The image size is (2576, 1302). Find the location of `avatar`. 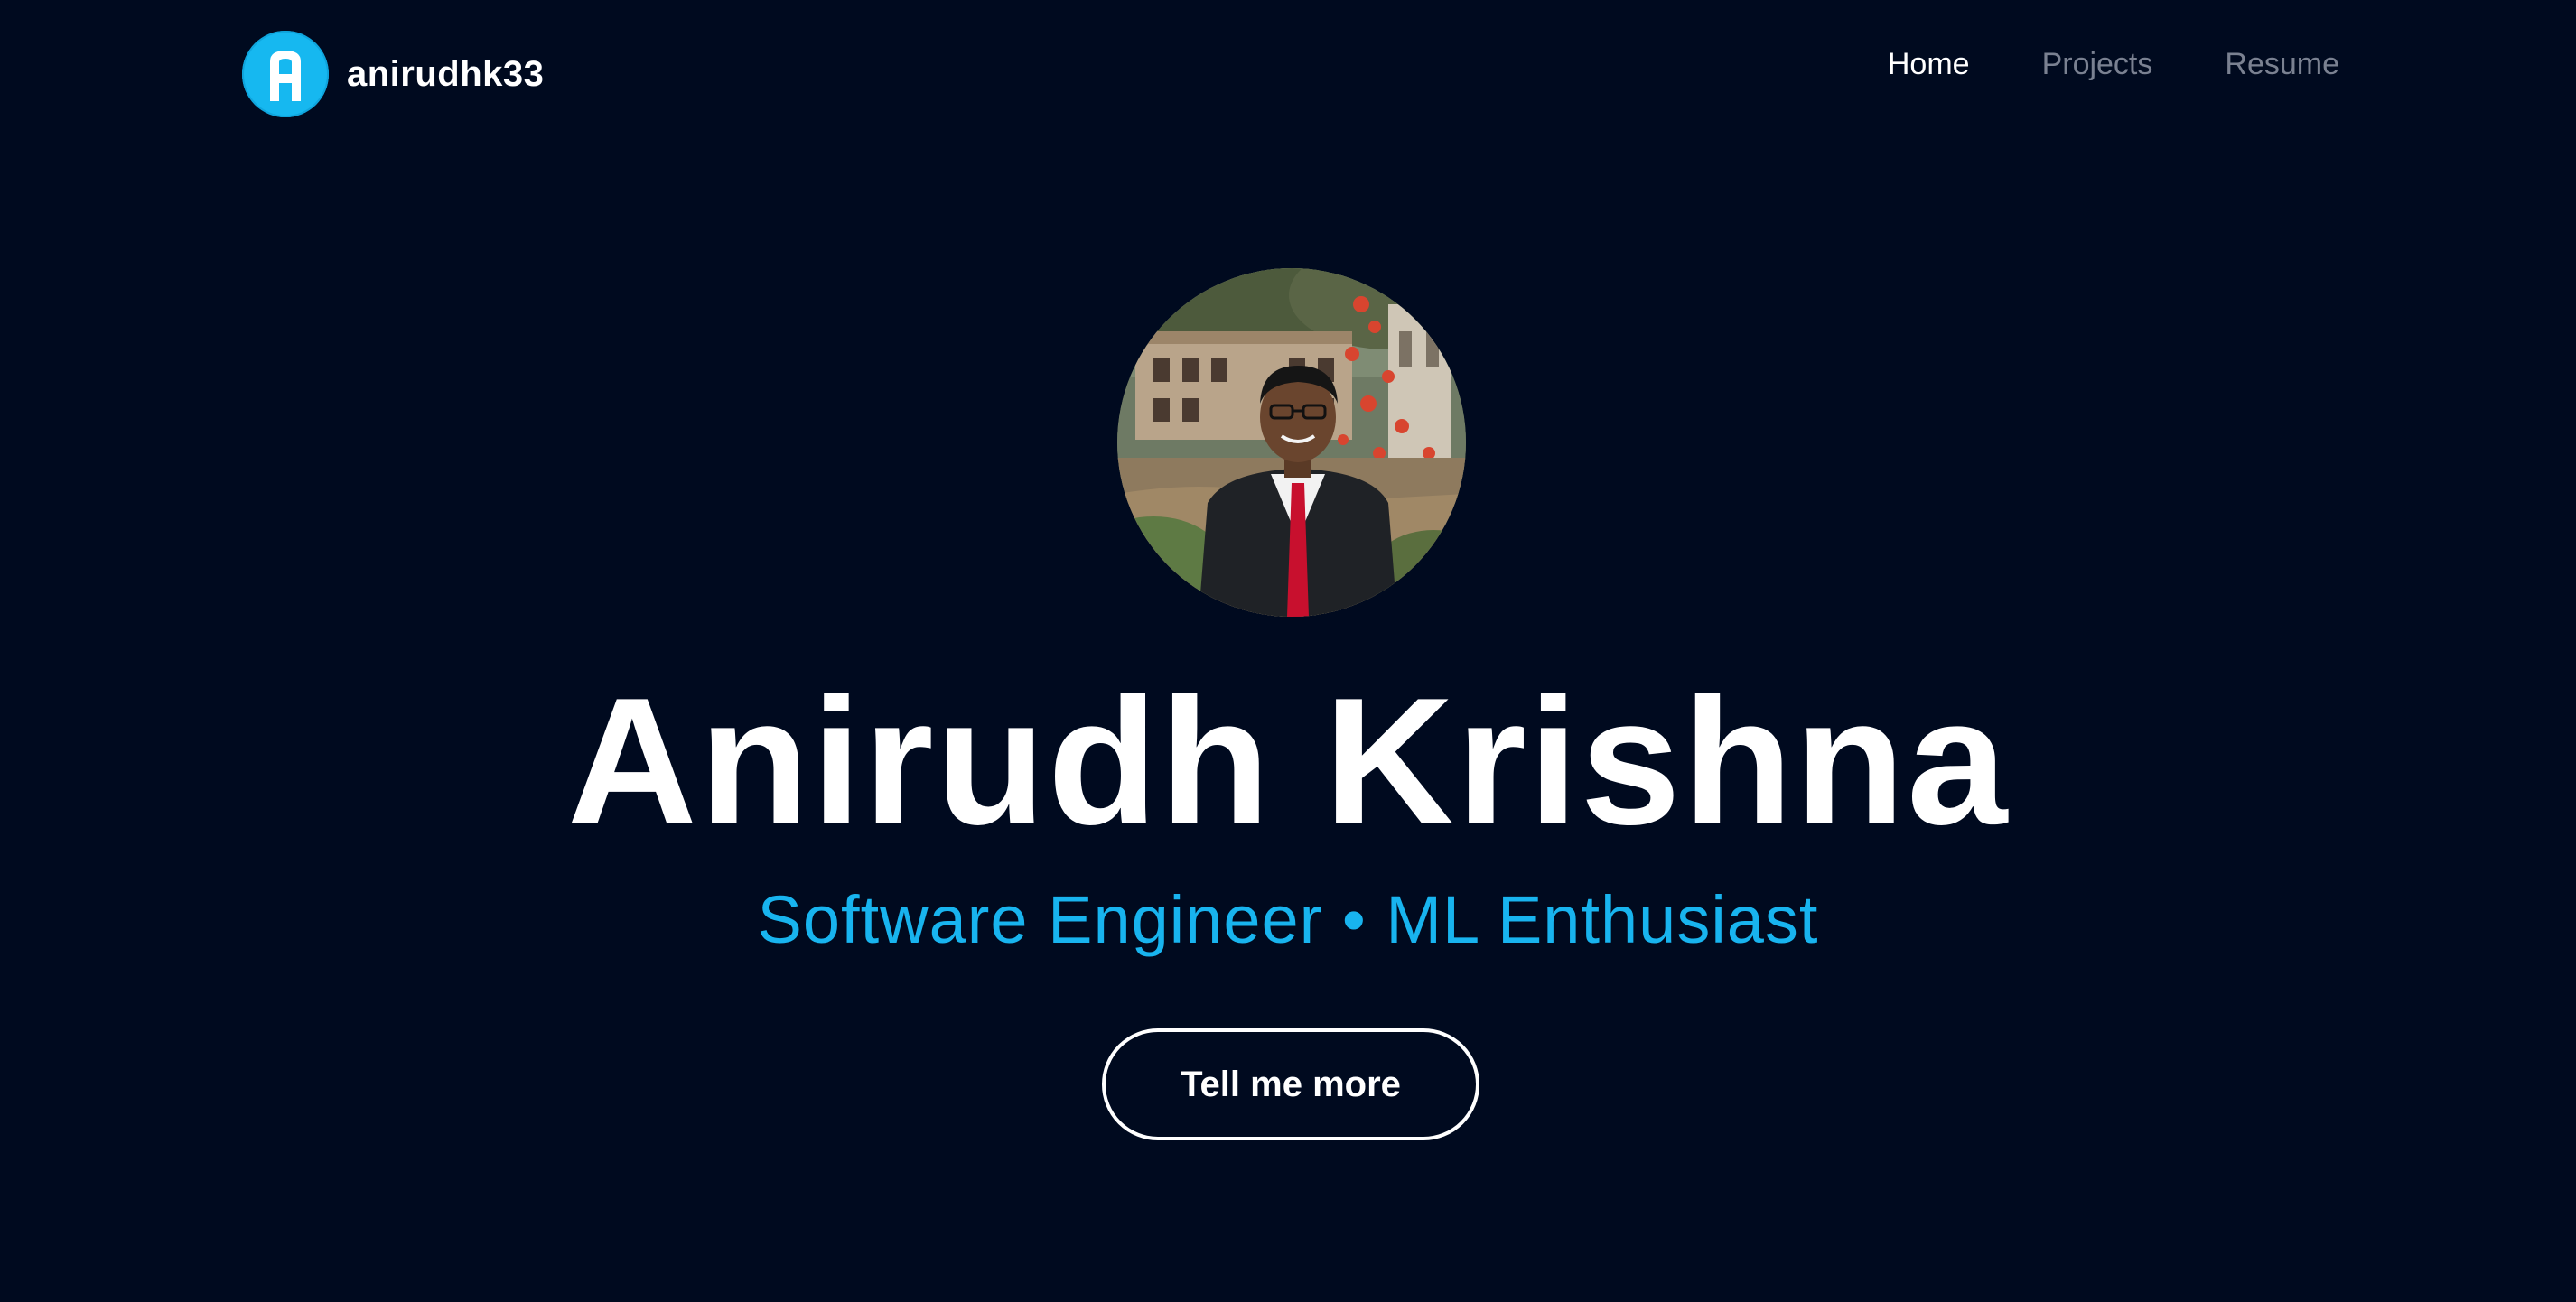

avatar is located at coordinates (1291, 442).